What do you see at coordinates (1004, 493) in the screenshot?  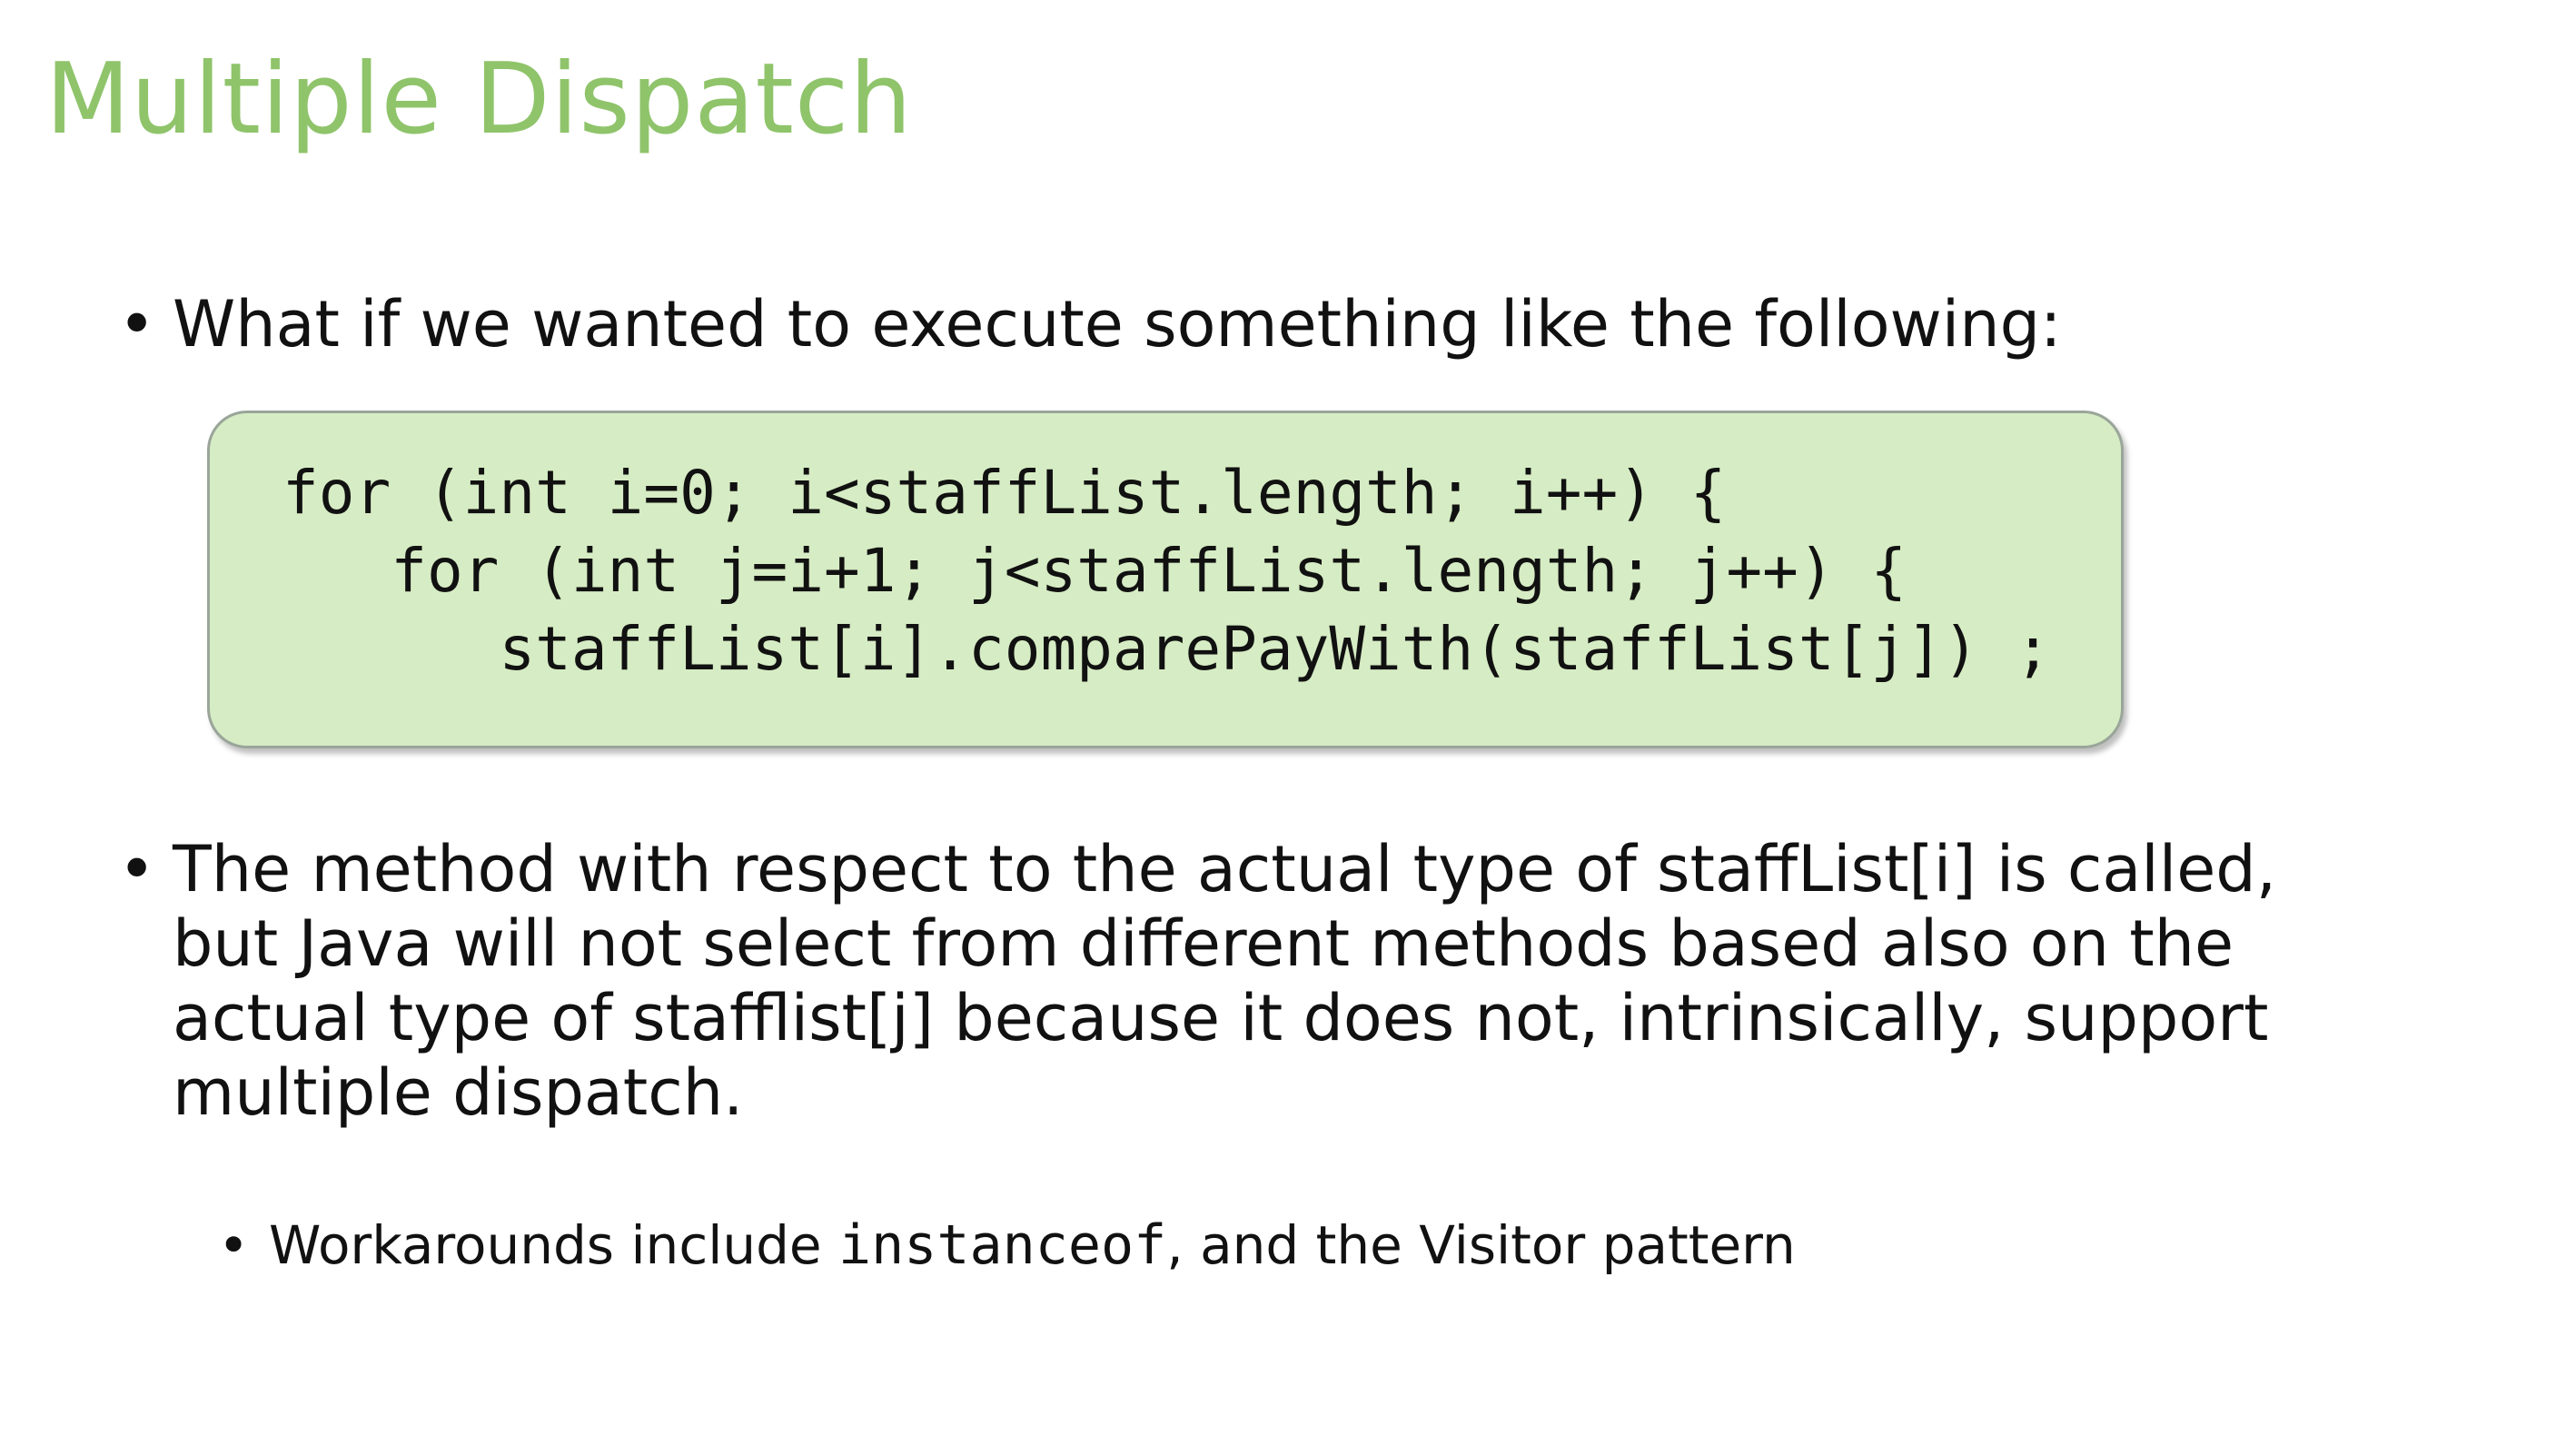 I see `code-line-1: for (int i=0; i<staffList.length; i++) {` at bounding box center [1004, 493].